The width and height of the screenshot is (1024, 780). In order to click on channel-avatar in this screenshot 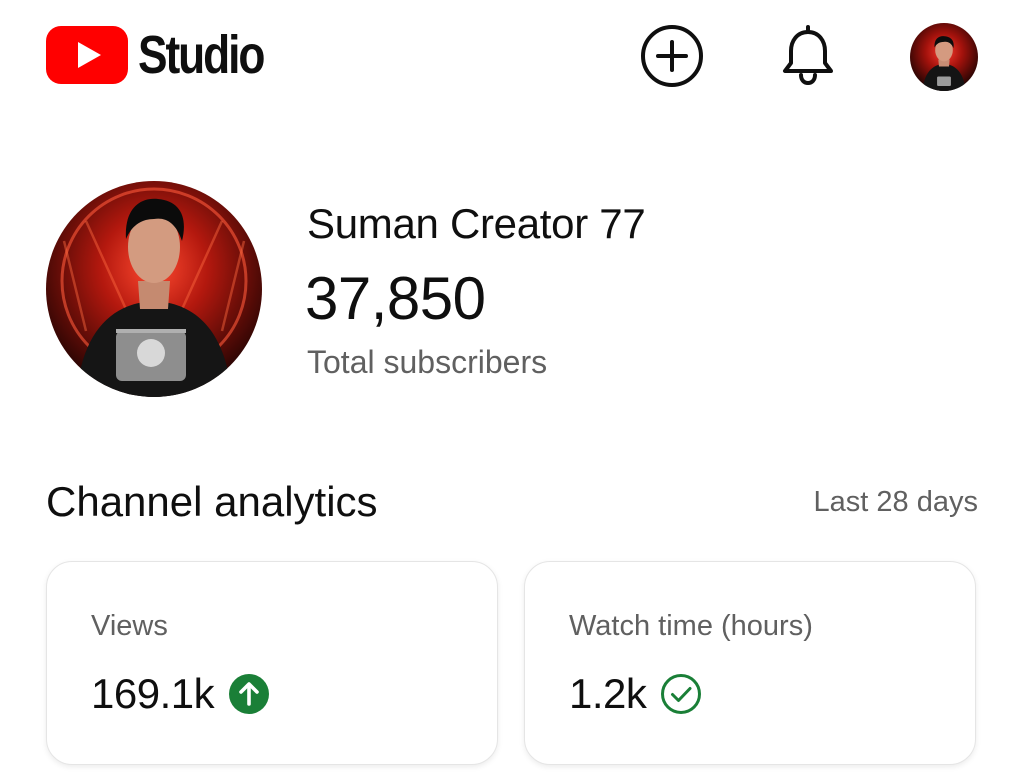, I will do `click(154, 289)`.